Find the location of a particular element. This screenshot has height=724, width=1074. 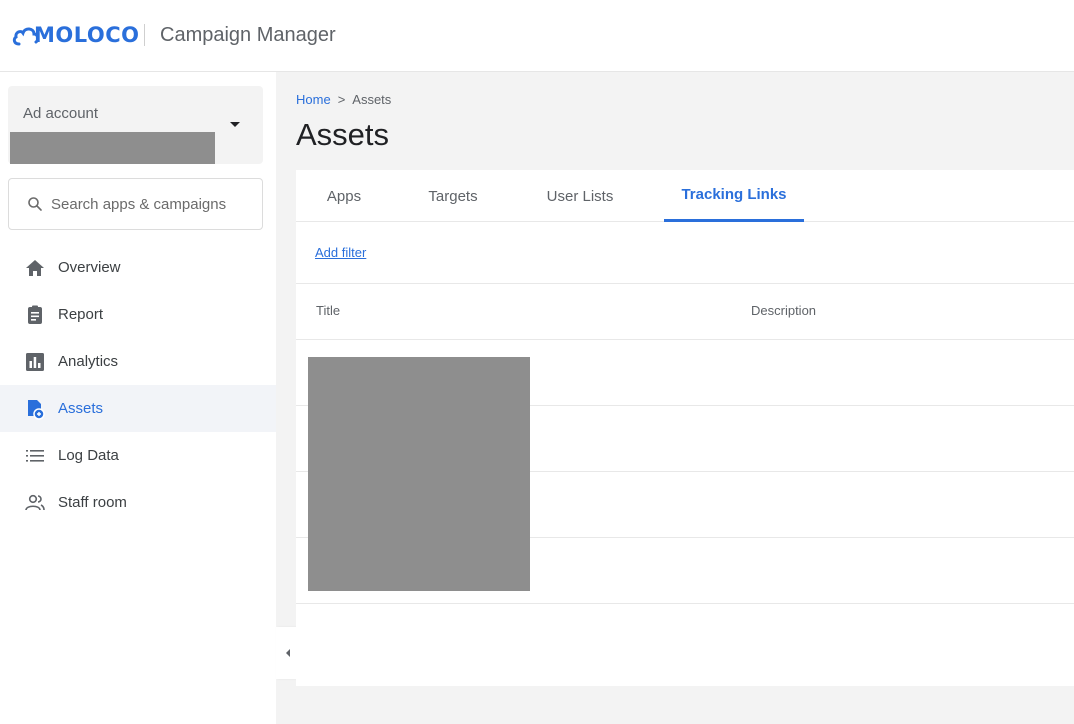

tab-user-lists: User Lists is located at coordinates (580, 196).